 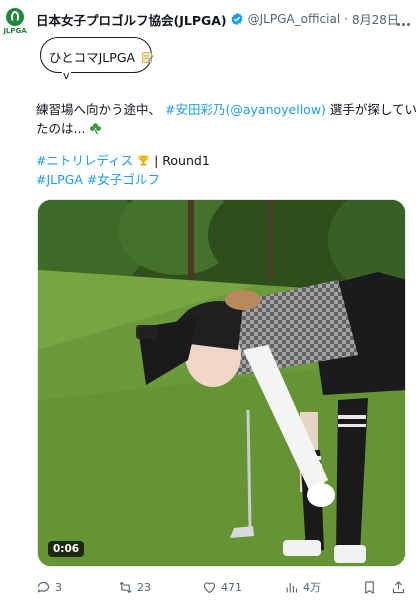 I want to click on text-segment: 選手が探してい, so click(x=373, y=109).